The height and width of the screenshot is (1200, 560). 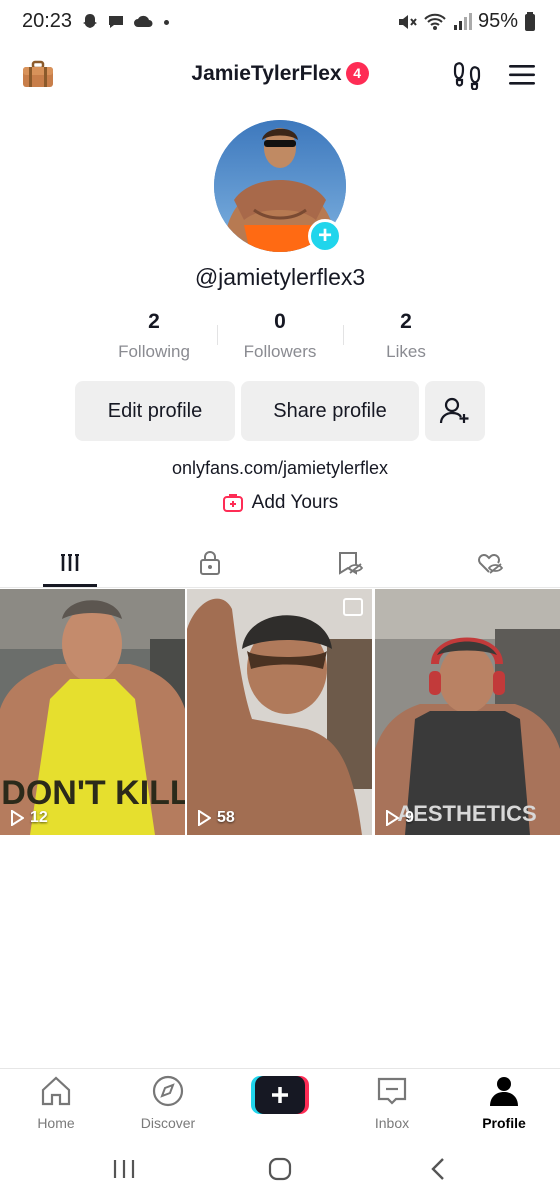 I want to click on add-avatar-plus-icon: +, so click(x=325, y=236).